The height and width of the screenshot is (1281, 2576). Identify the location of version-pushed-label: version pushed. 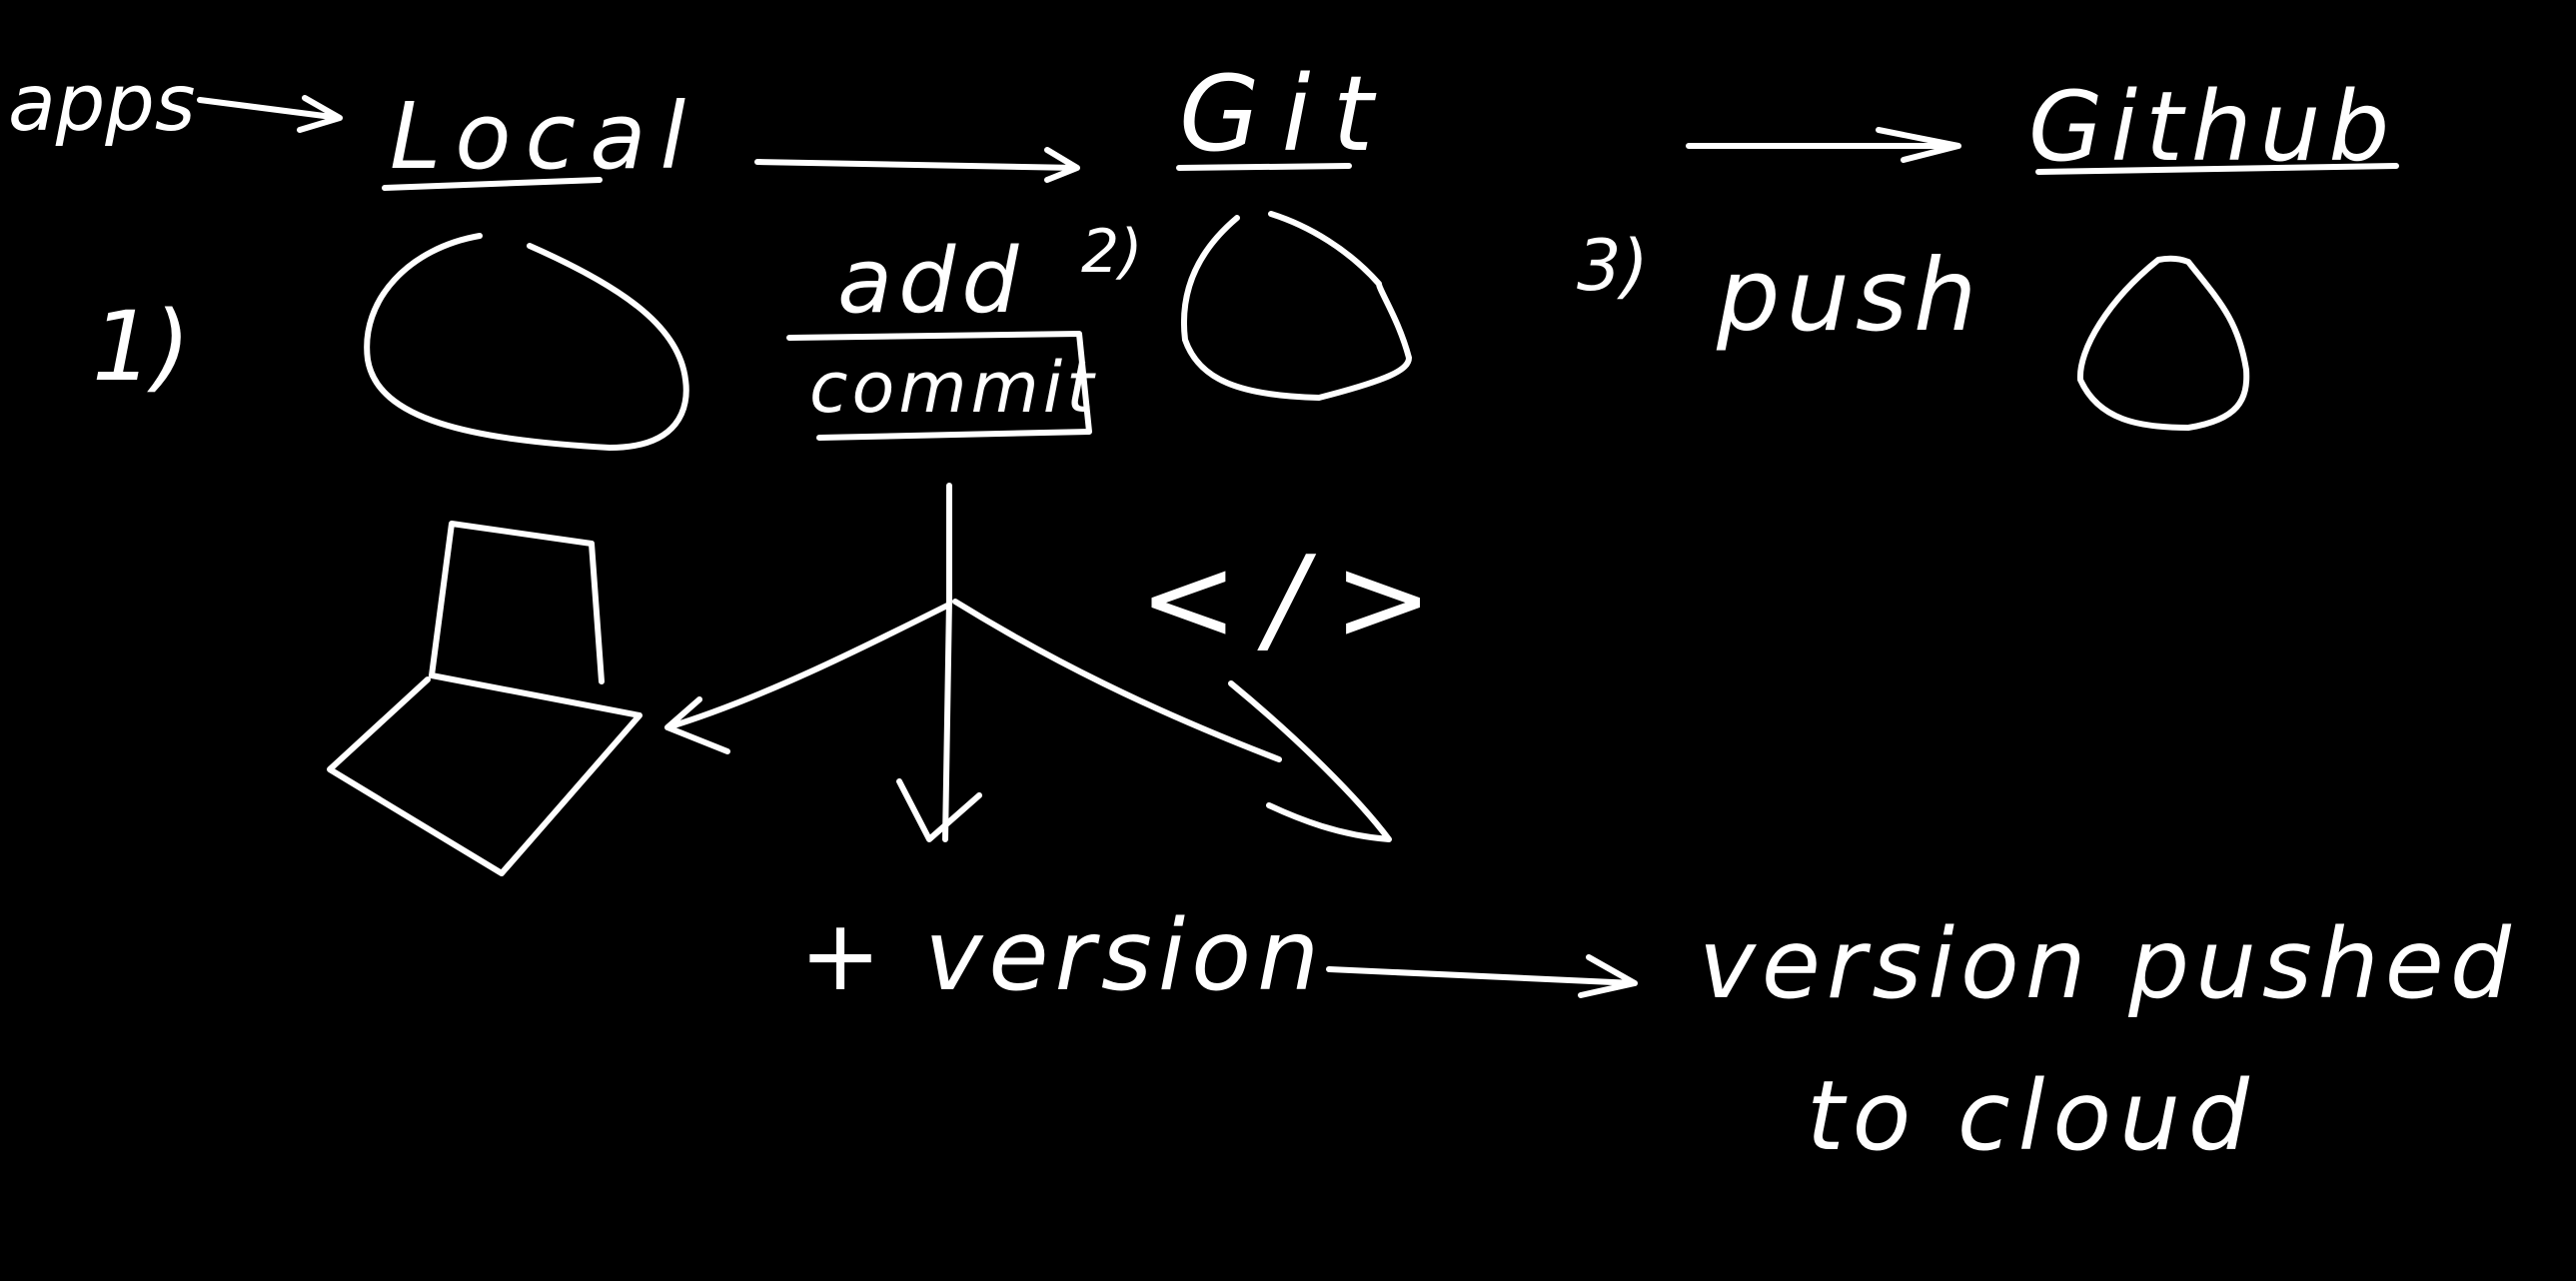
(2108, 964).